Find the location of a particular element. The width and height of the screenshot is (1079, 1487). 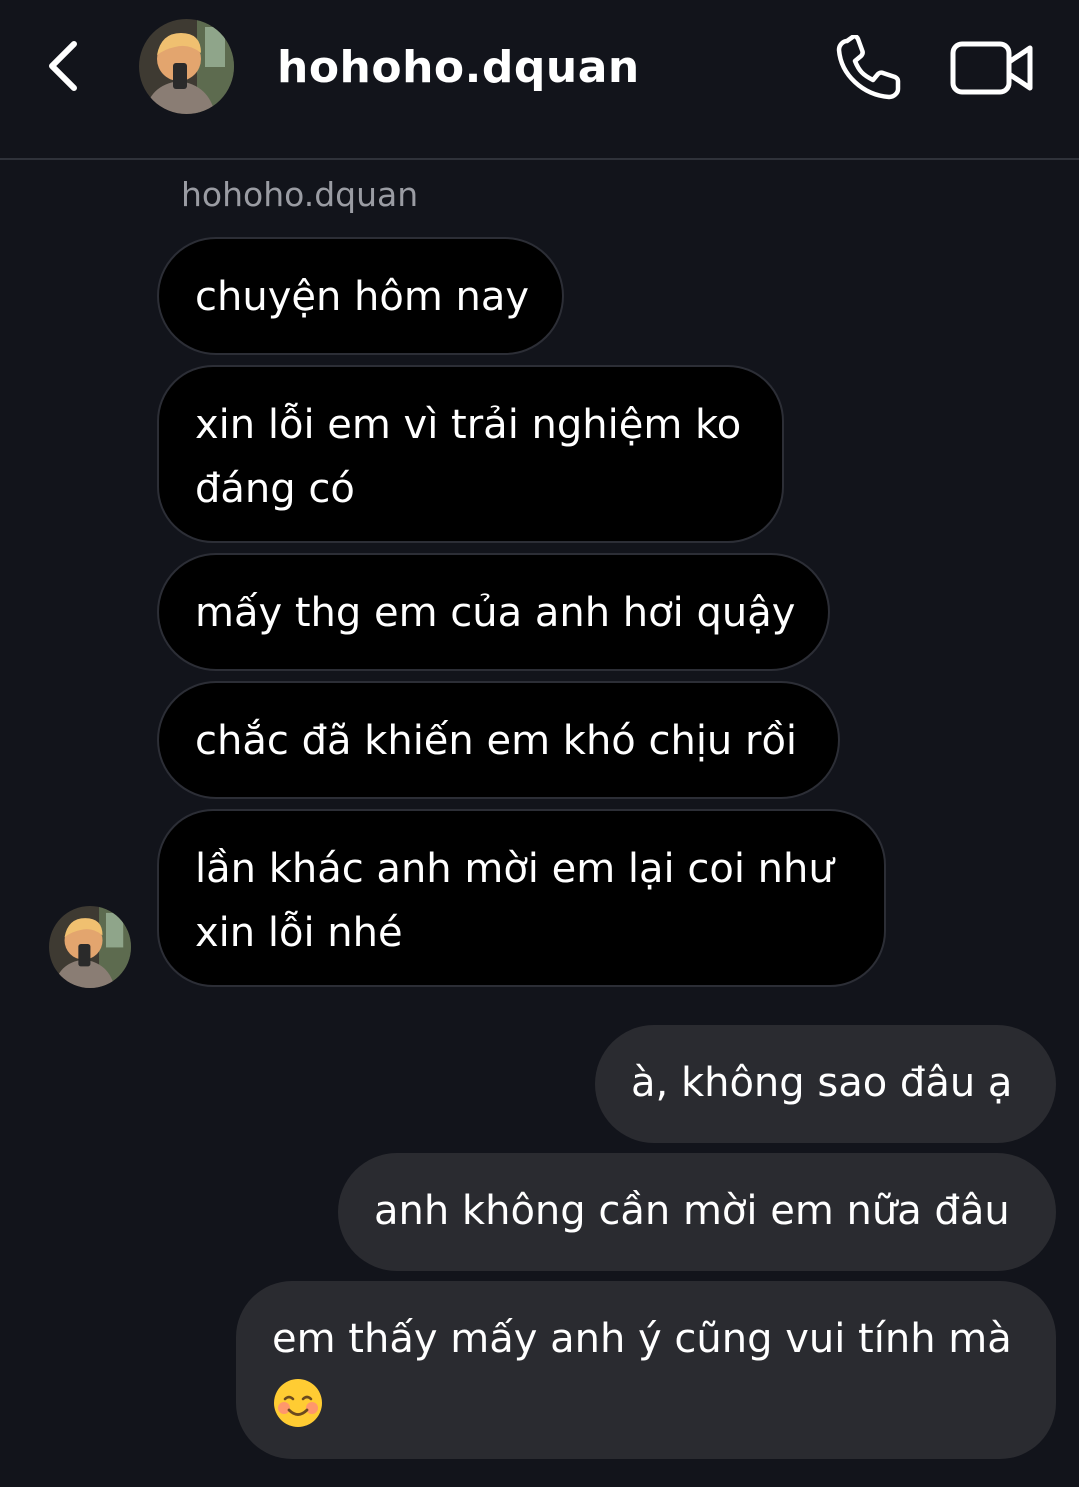

sender-name: hohoho.dquan is located at coordinates (300, 194).